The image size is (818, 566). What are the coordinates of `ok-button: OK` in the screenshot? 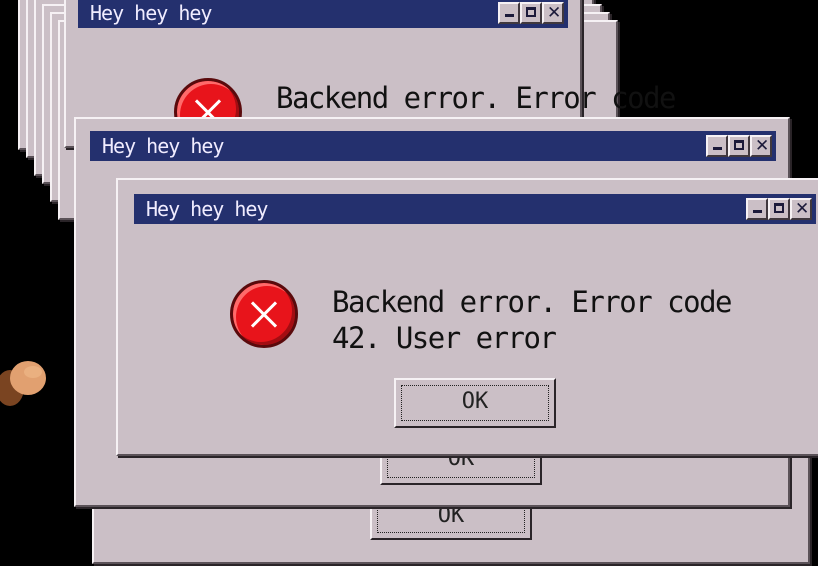 It's located at (475, 403).